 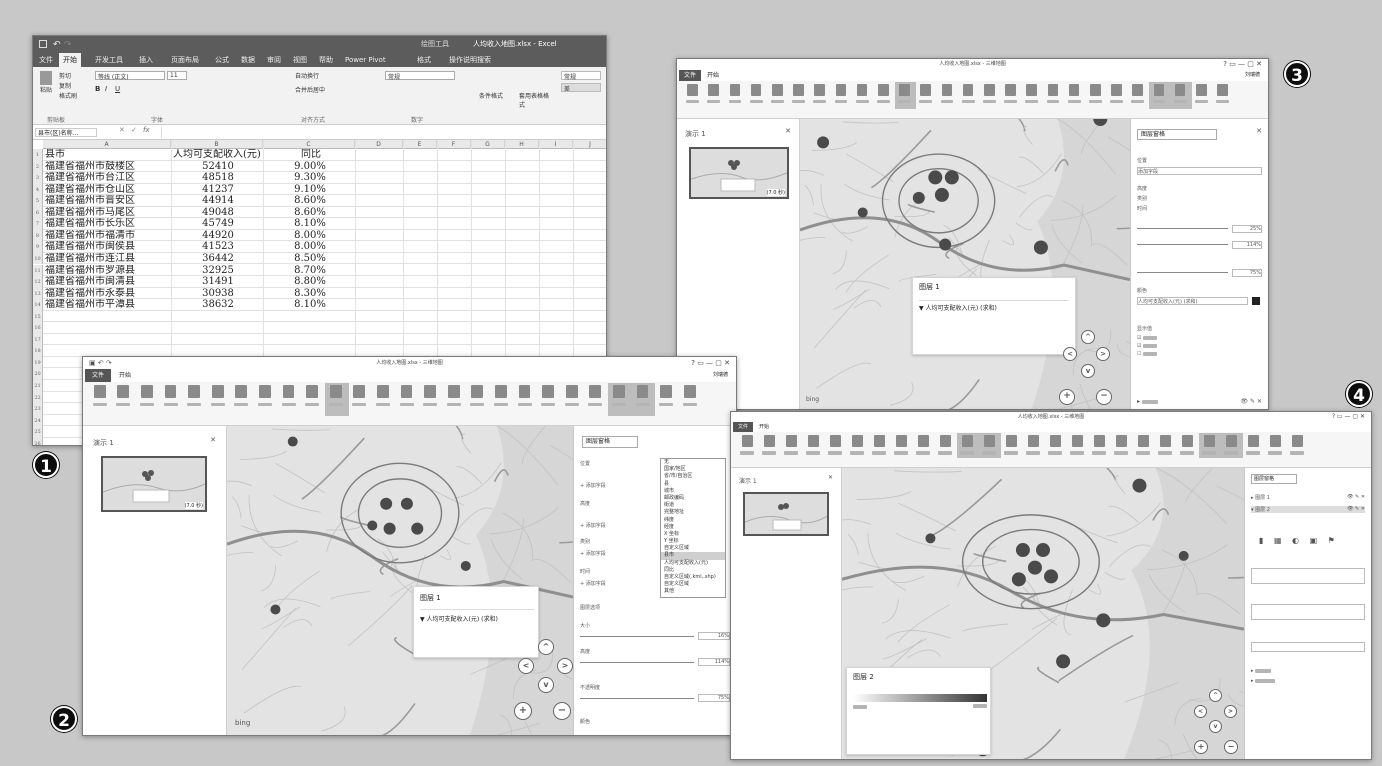 What do you see at coordinates (125, 375) in the screenshot?
I see `maps2-tab-home: 开始` at bounding box center [125, 375].